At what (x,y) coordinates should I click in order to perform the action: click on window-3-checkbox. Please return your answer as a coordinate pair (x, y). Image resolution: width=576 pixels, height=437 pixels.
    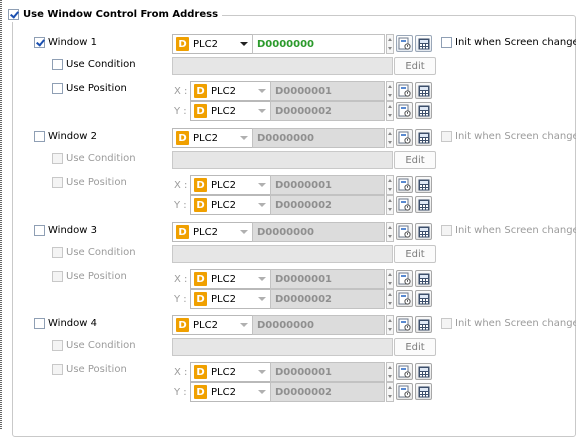
    Looking at the image, I should click on (39, 230).